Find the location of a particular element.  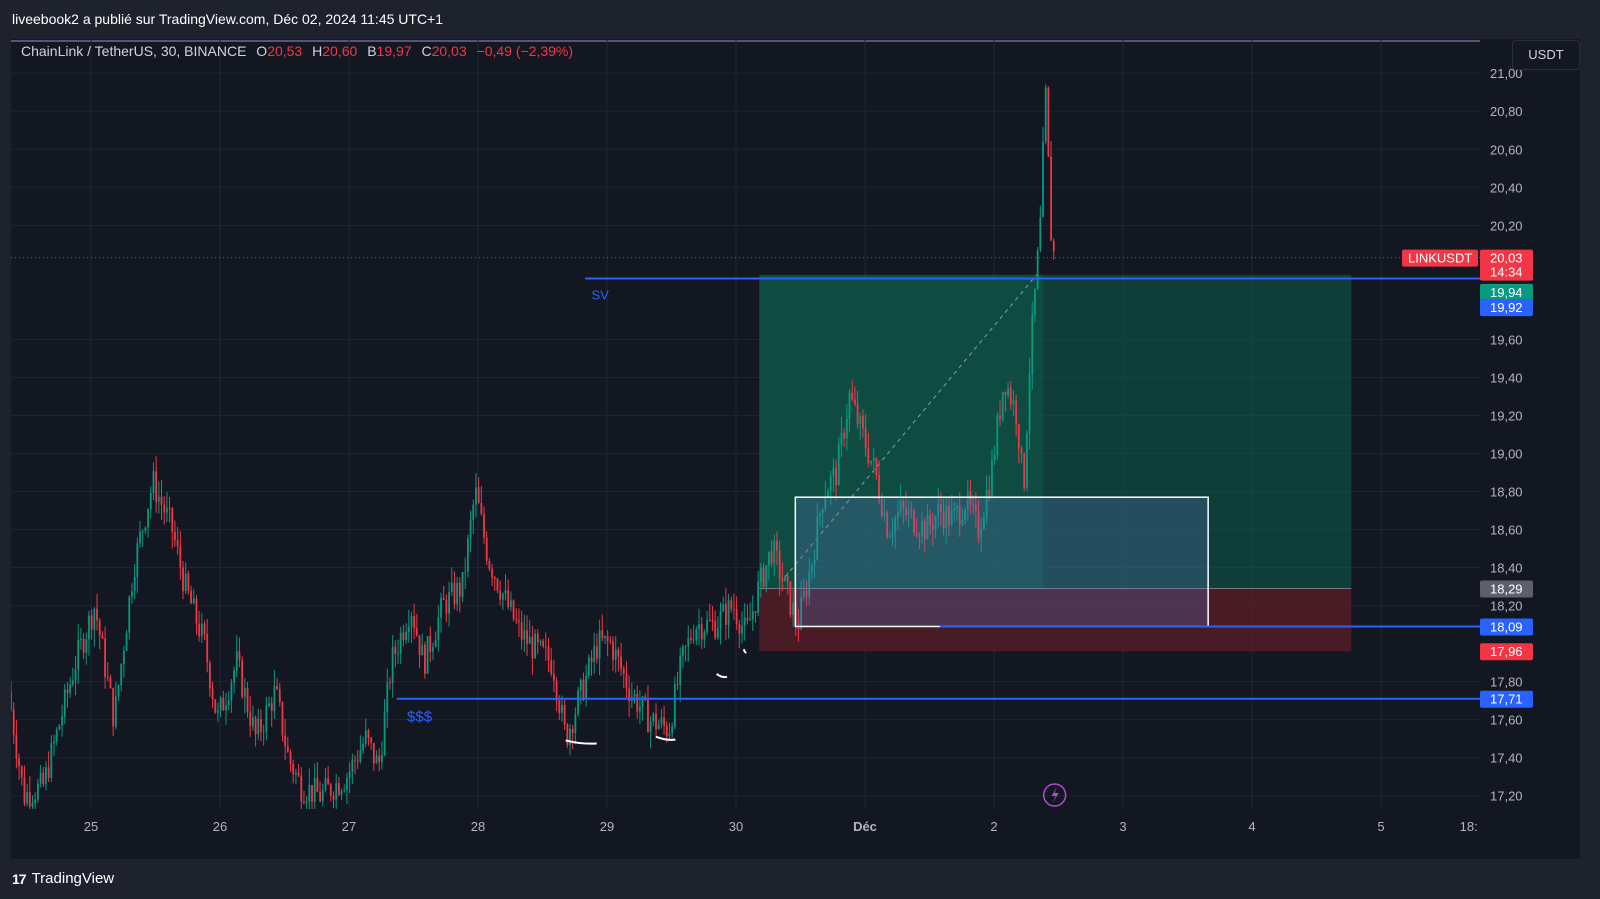

legend-symbol: ChainLink / TetherUS, 30, BINANCE is located at coordinates (134, 51).